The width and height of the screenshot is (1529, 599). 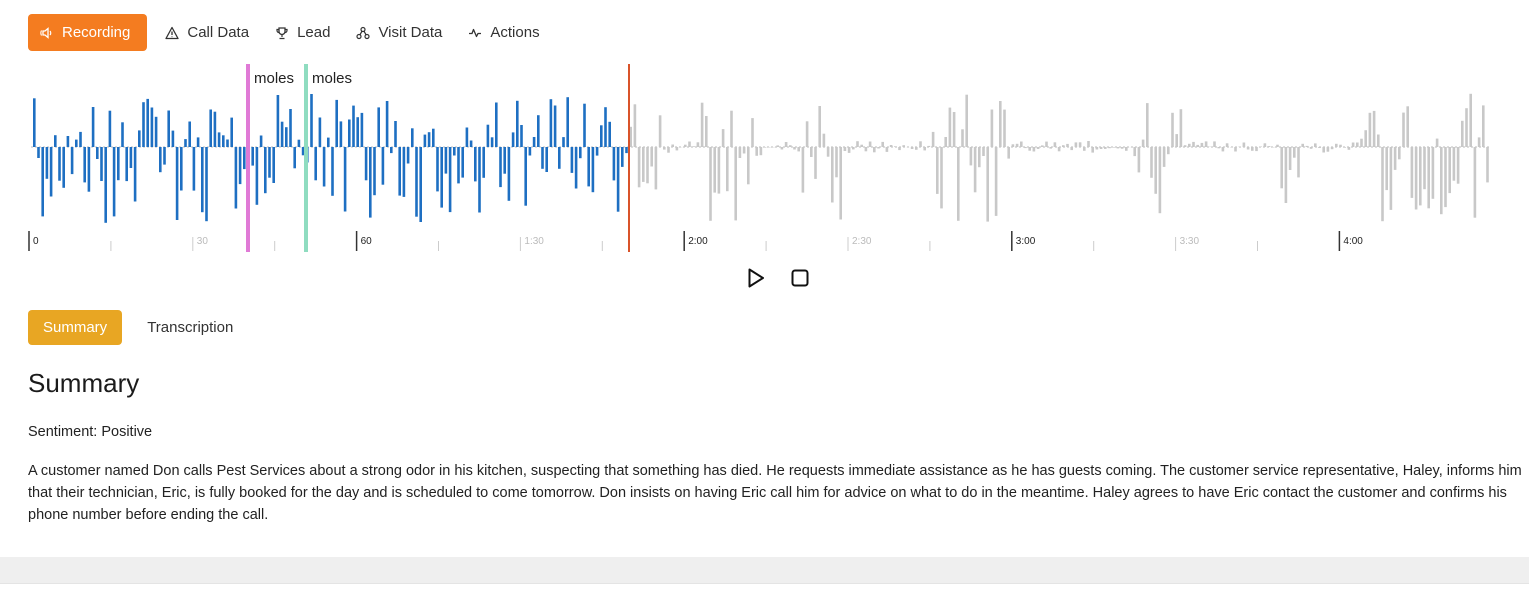 I want to click on tab-visit-data: Visit Data, so click(x=399, y=32).